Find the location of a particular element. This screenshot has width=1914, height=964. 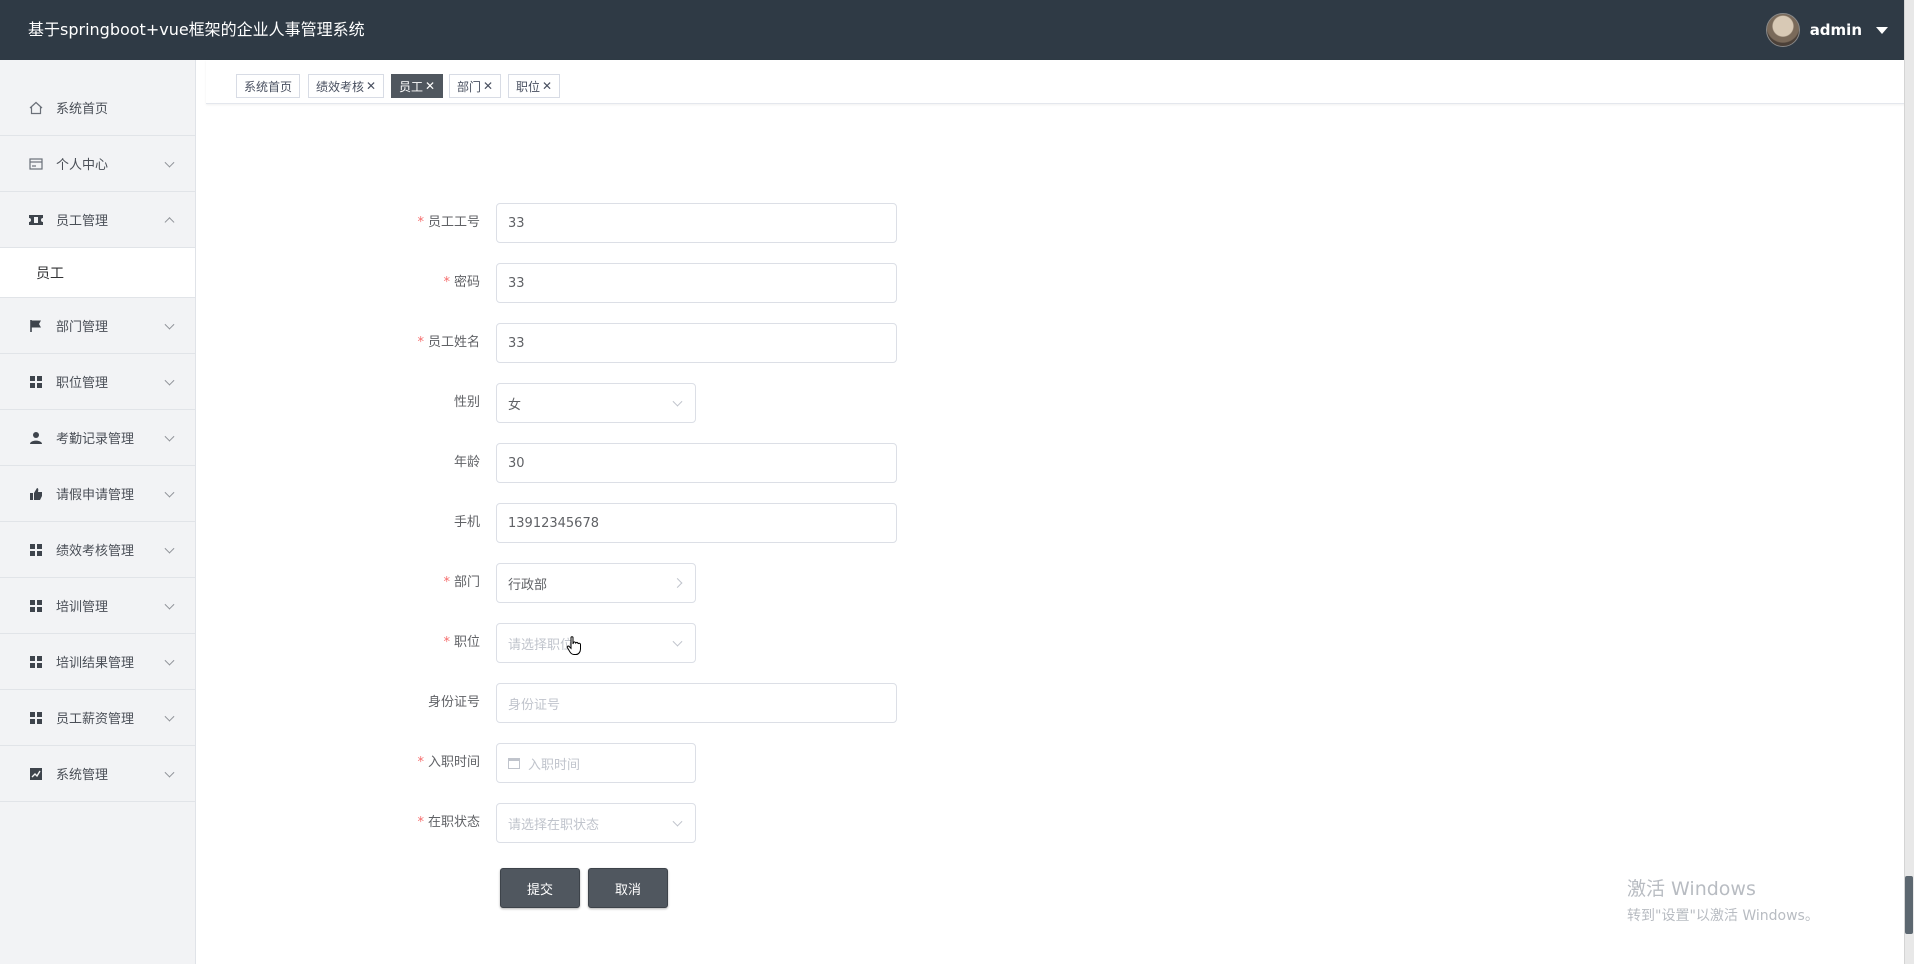

chevron-up-icon is located at coordinates (169, 221).